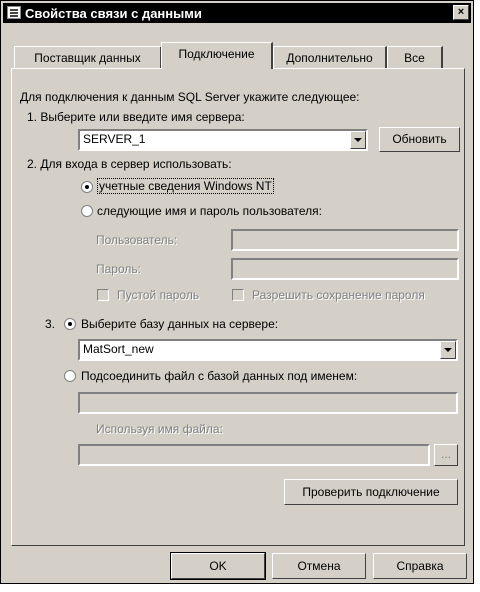 The image size is (480, 592). Describe the element at coordinates (209, 211) in the screenshot. I see `radio-user-password-label: следующие имя и пароль пользователя:` at that location.